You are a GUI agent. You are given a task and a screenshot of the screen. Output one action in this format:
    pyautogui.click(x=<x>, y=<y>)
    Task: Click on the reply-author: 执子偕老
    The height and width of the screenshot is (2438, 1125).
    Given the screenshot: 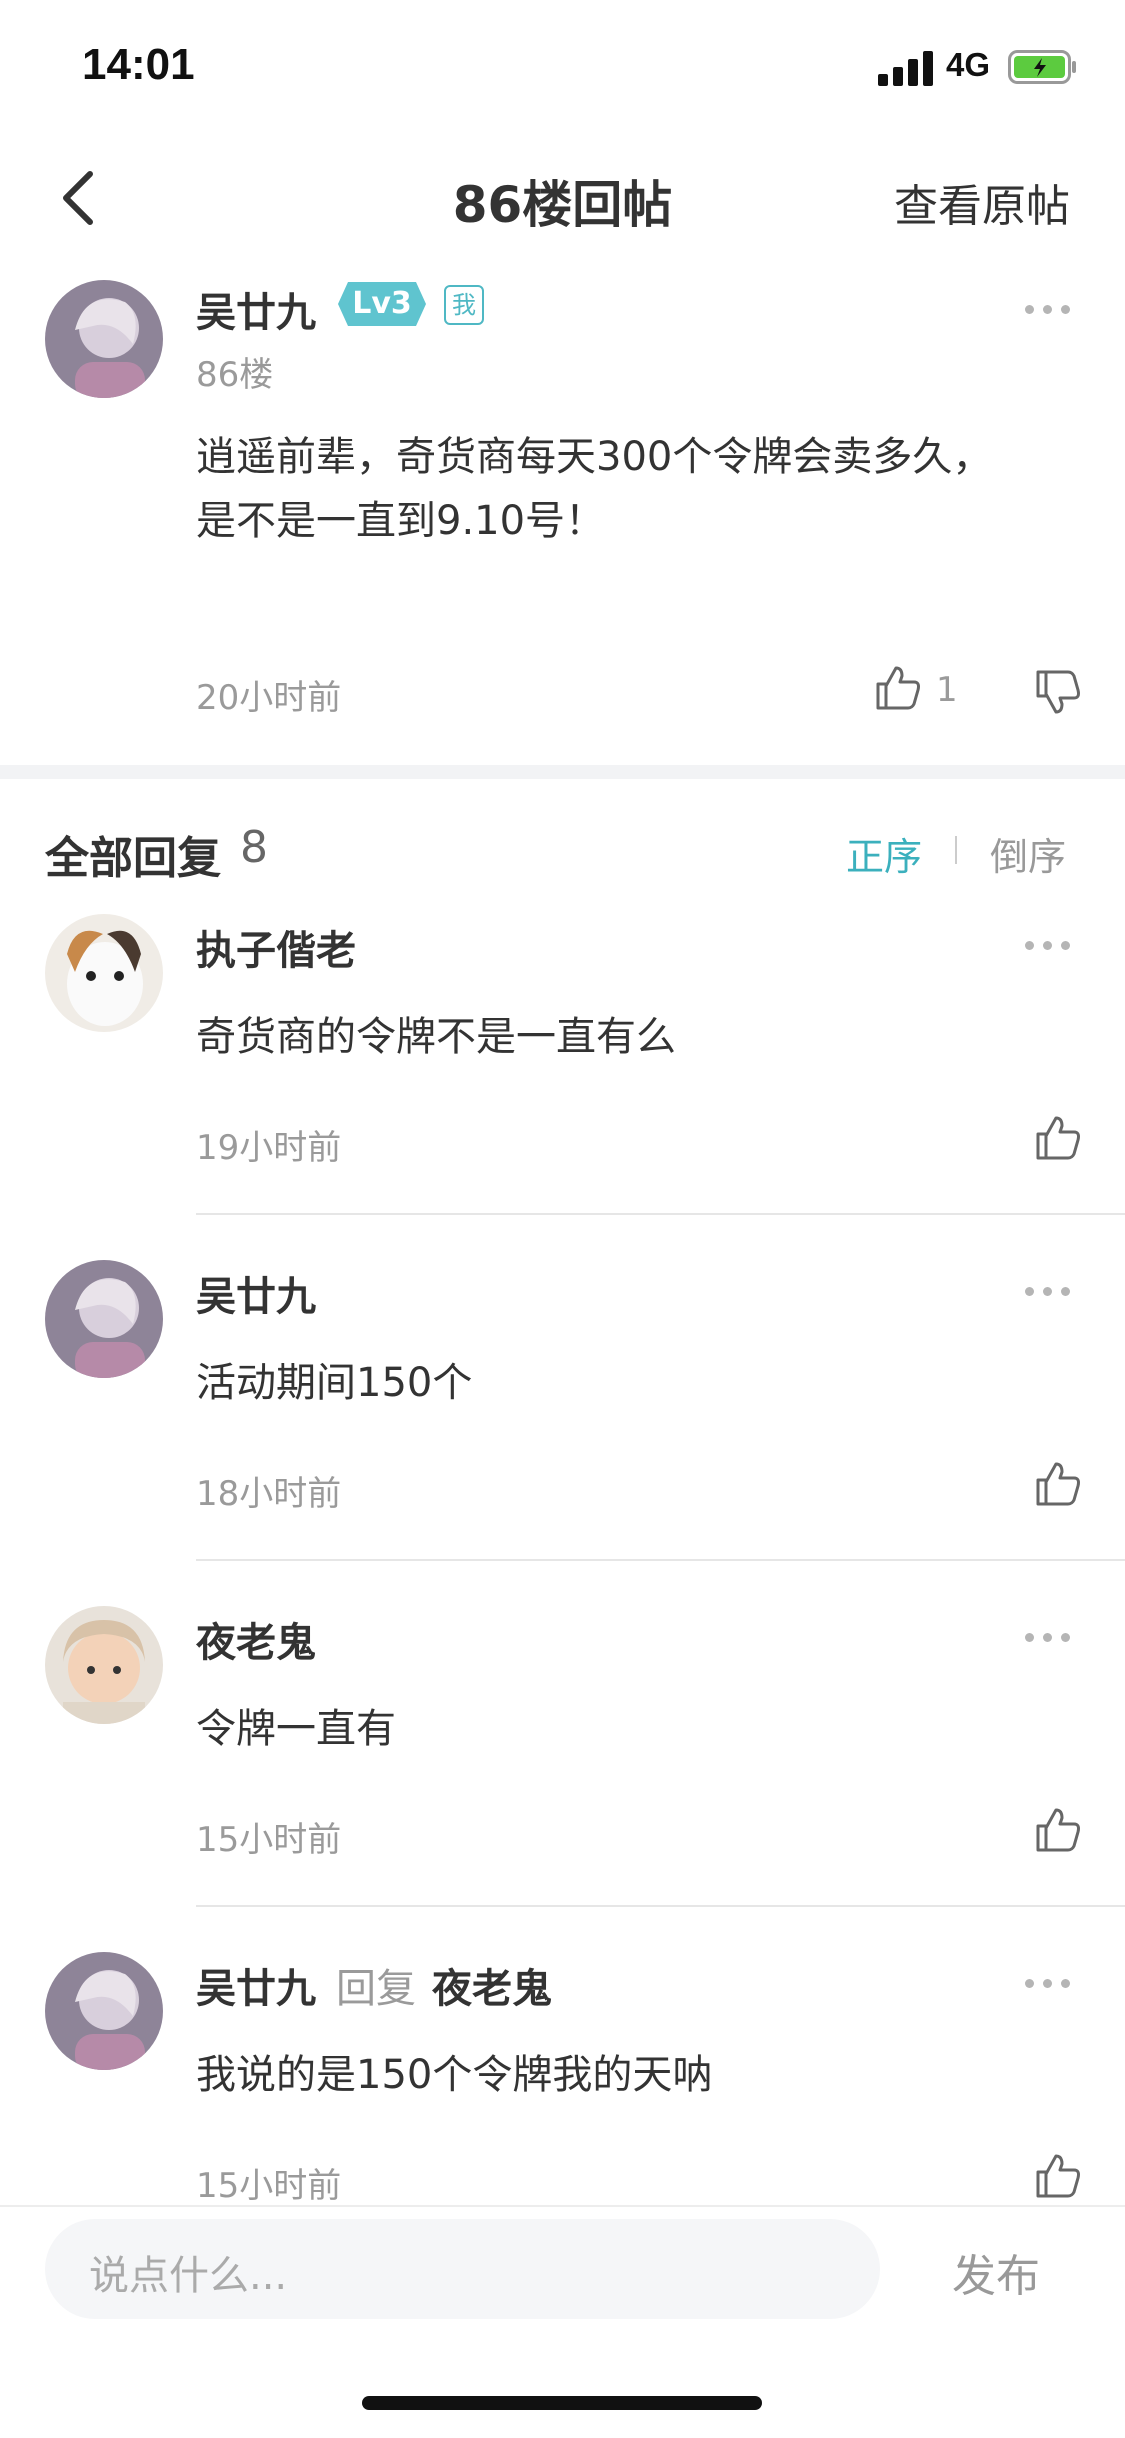 What is the action you would take?
    pyautogui.click(x=276, y=947)
    